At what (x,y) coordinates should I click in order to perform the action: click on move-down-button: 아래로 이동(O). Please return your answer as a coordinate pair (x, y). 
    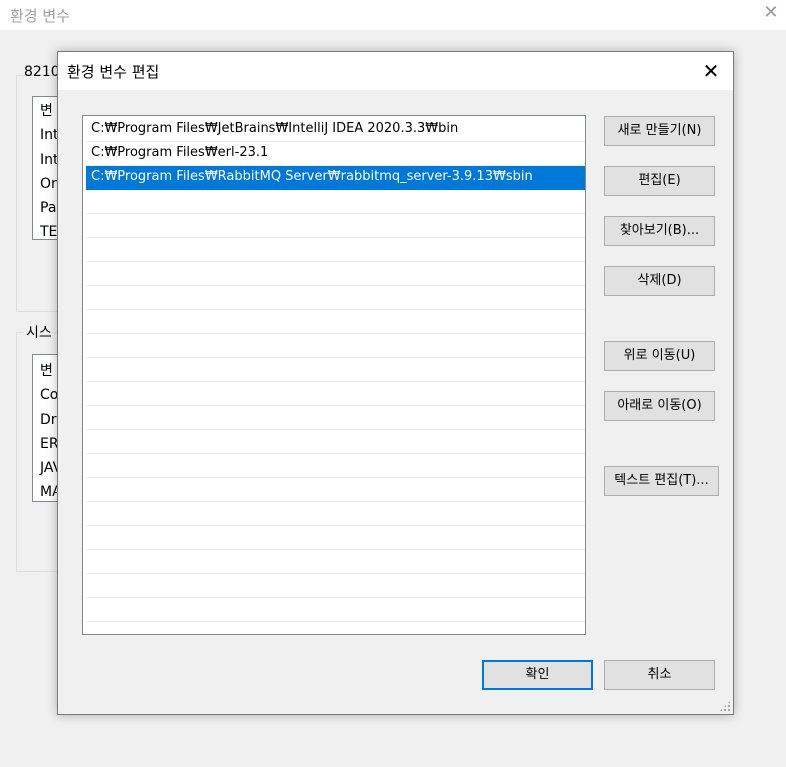
    Looking at the image, I should click on (659, 406).